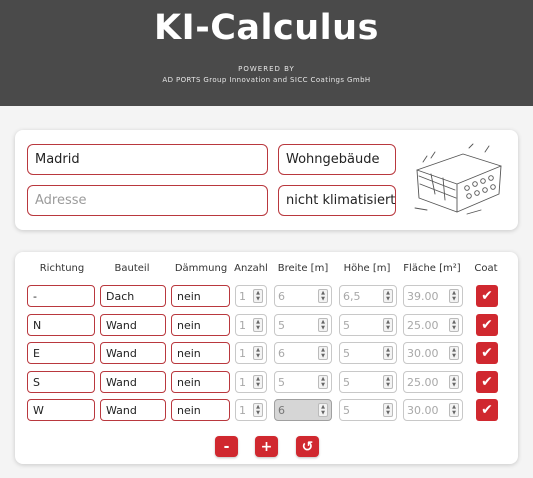  Describe the element at coordinates (266, 446) in the screenshot. I see `add-row-button: +` at that location.